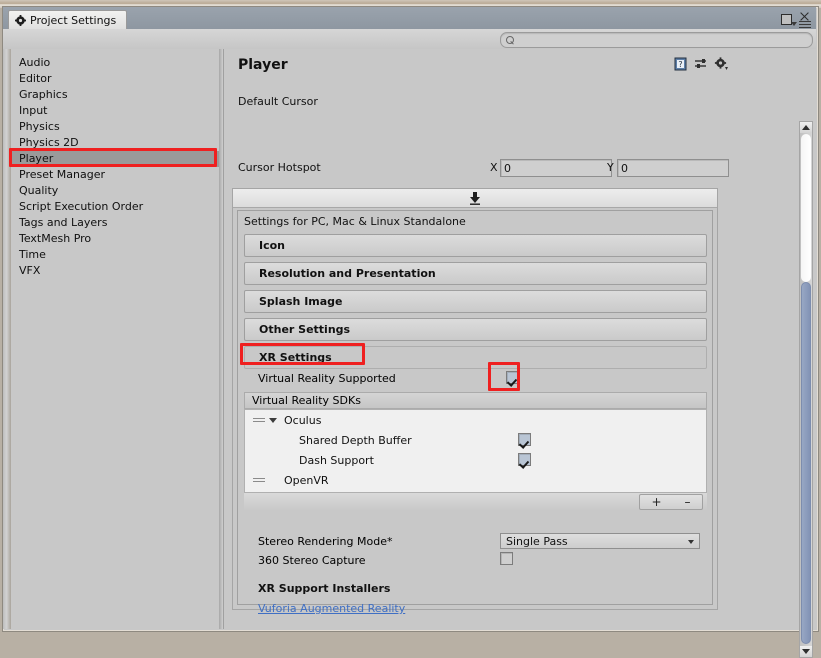 This screenshot has width=821, height=658. What do you see at coordinates (81, 206) in the screenshot?
I see `sidebar-item-label: Script Execution Order` at bounding box center [81, 206].